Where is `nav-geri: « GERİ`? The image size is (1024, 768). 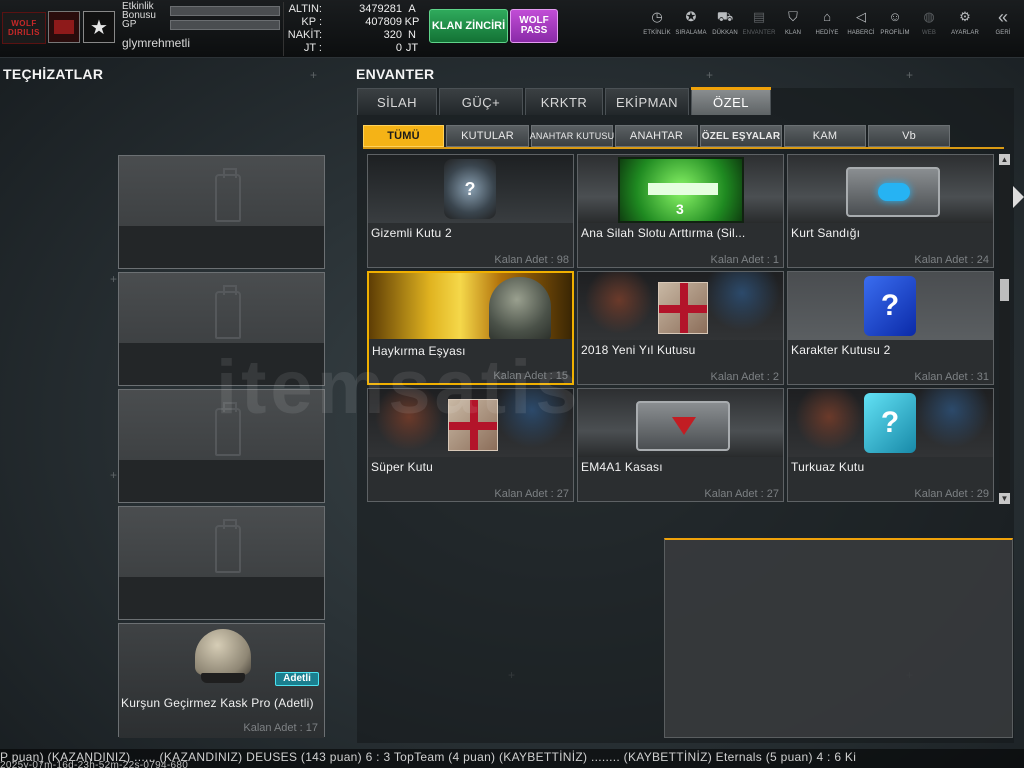 nav-geri: « GERİ is located at coordinates (1003, 30).